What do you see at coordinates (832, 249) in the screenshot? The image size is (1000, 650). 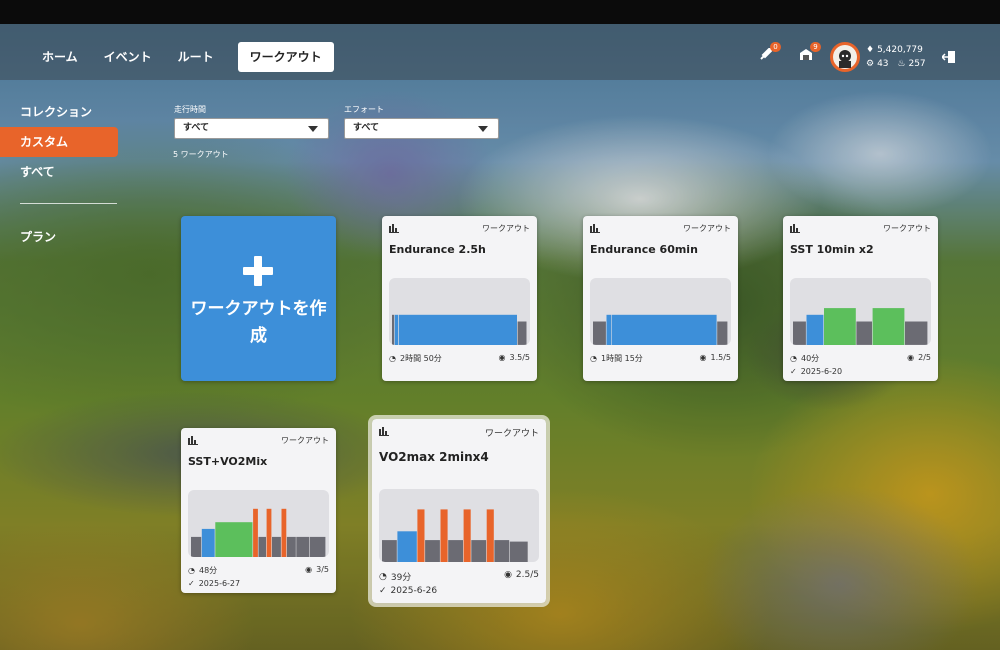 I see `workout-title: SST 10min x2` at bounding box center [832, 249].